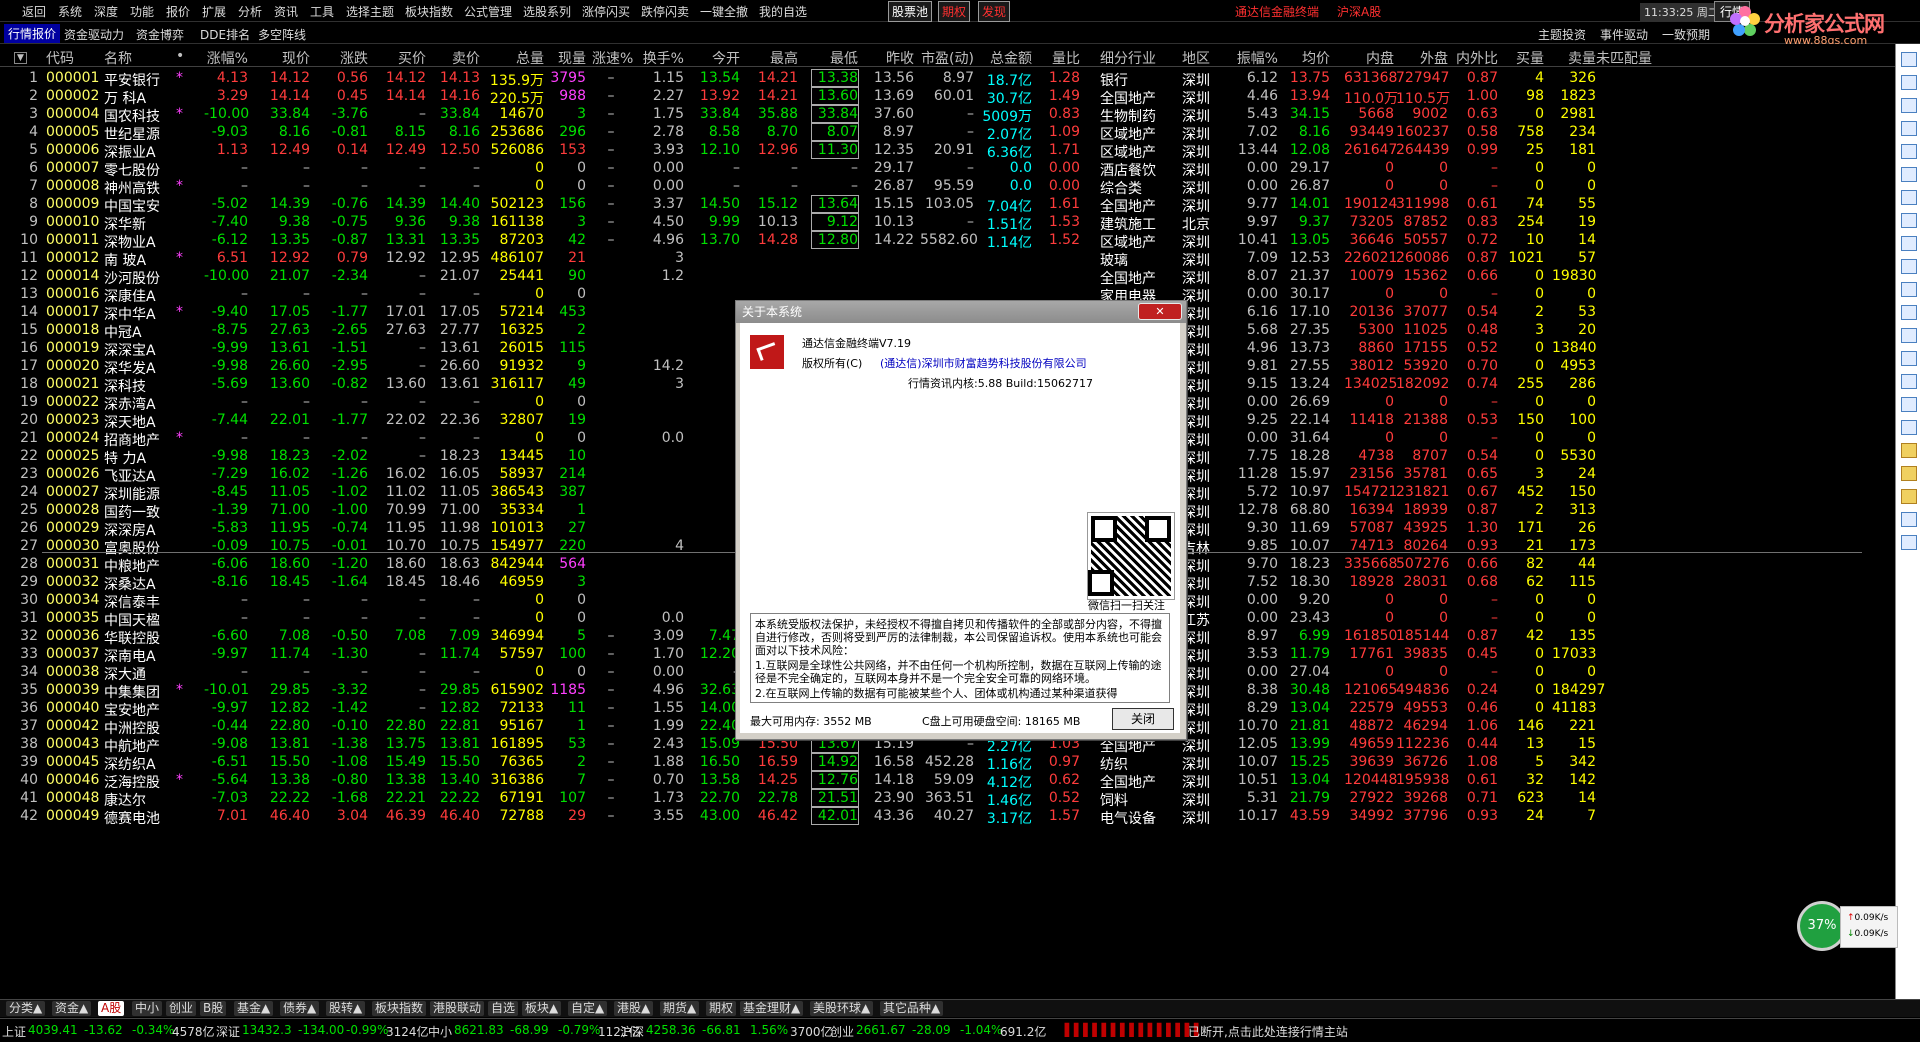 The image size is (1920, 1042). Describe the element at coordinates (954, 11) in the screenshot. I see `menu-item-boxed: 期权` at that location.